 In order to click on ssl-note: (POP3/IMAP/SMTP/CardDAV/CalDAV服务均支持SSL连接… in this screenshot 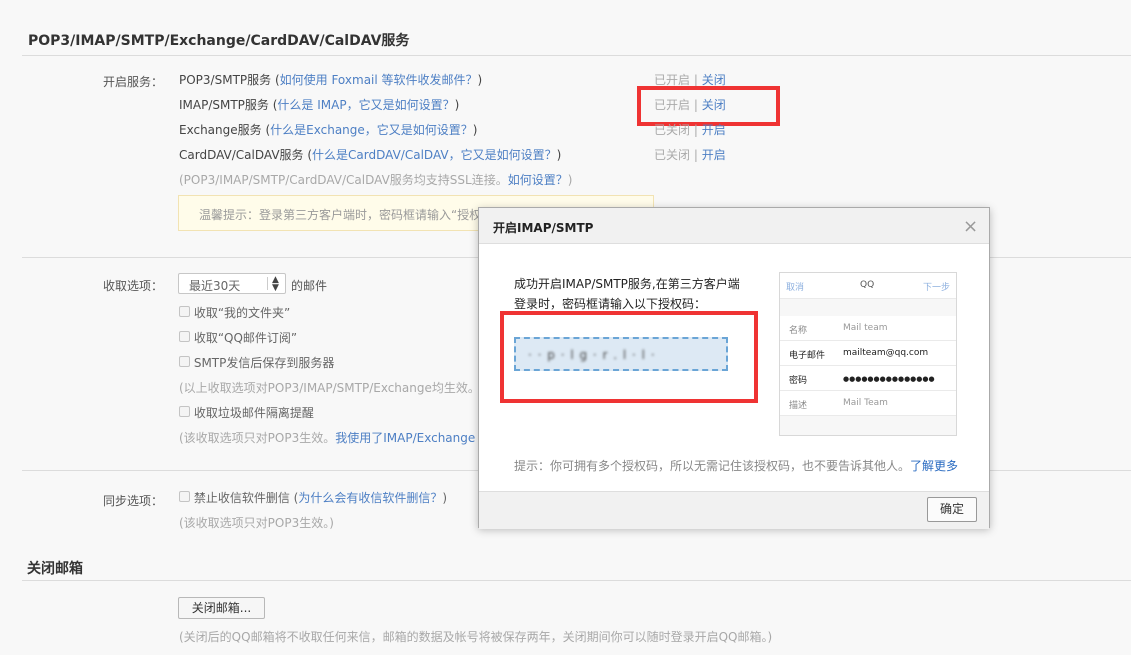, I will do `click(375, 179)`.